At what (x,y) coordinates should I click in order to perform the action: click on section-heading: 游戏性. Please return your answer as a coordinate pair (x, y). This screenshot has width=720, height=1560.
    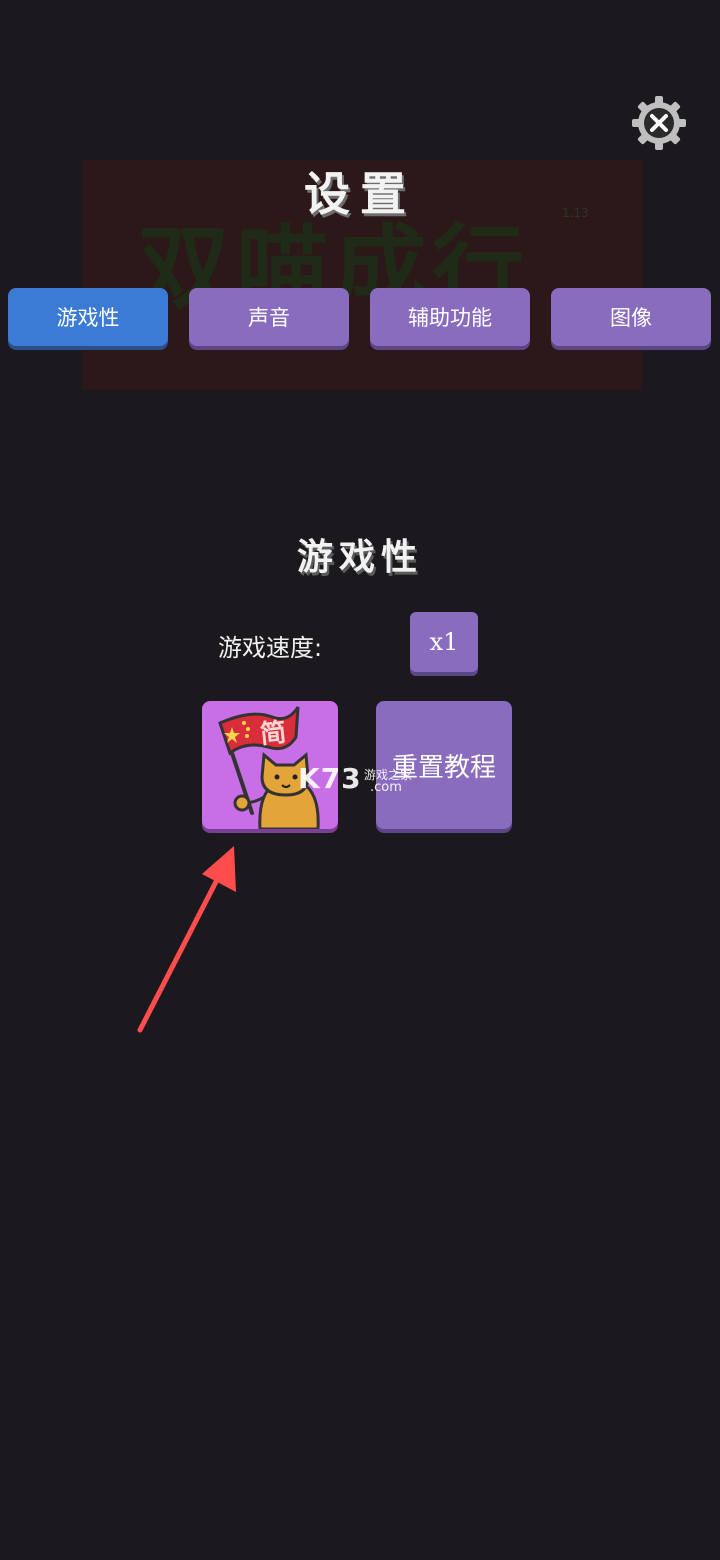
    Looking at the image, I should click on (359, 557).